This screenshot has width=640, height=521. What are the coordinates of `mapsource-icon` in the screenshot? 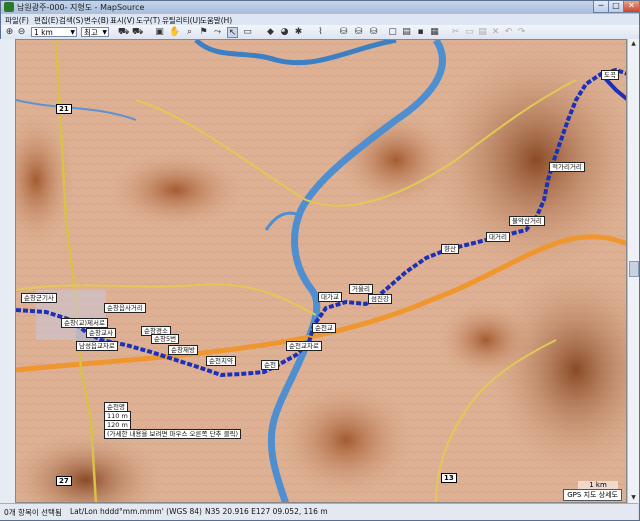 It's located at (9, 7).